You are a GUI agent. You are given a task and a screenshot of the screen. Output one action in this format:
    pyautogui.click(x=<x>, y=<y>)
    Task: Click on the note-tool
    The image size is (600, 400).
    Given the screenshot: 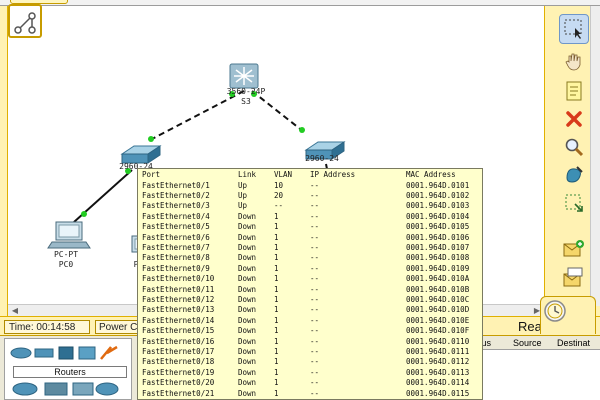 What is the action you would take?
    pyautogui.click(x=574, y=91)
    